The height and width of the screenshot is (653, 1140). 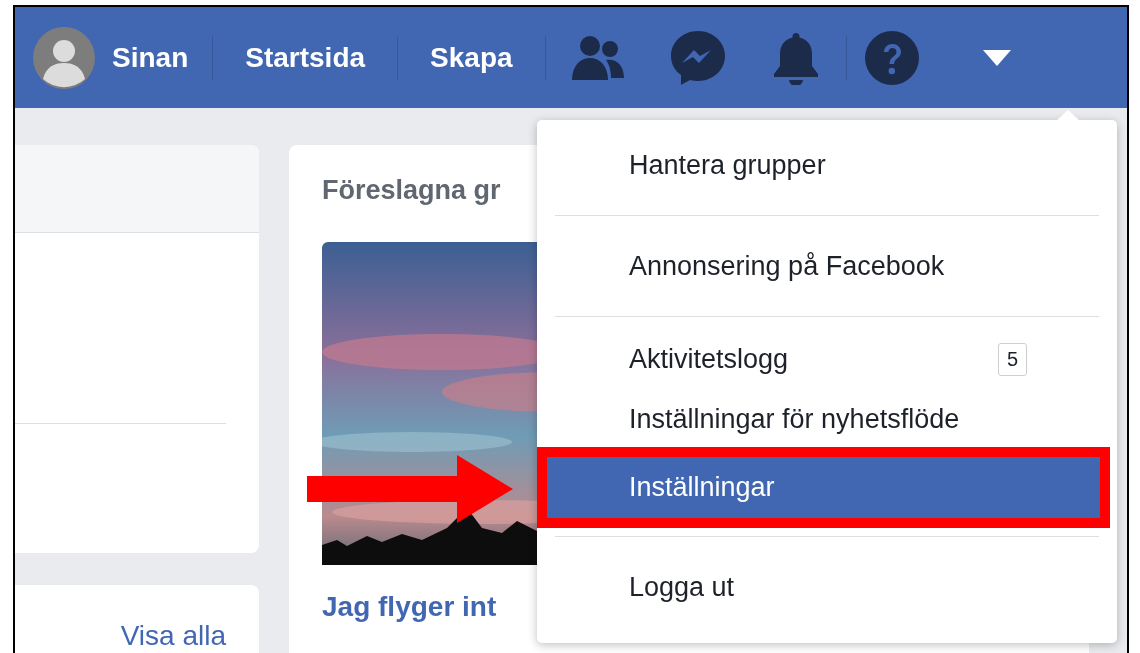 What do you see at coordinates (827, 359) in the screenshot?
I see `menu-item: Aktivitetslogg 5` at bounding box center [827, 359].